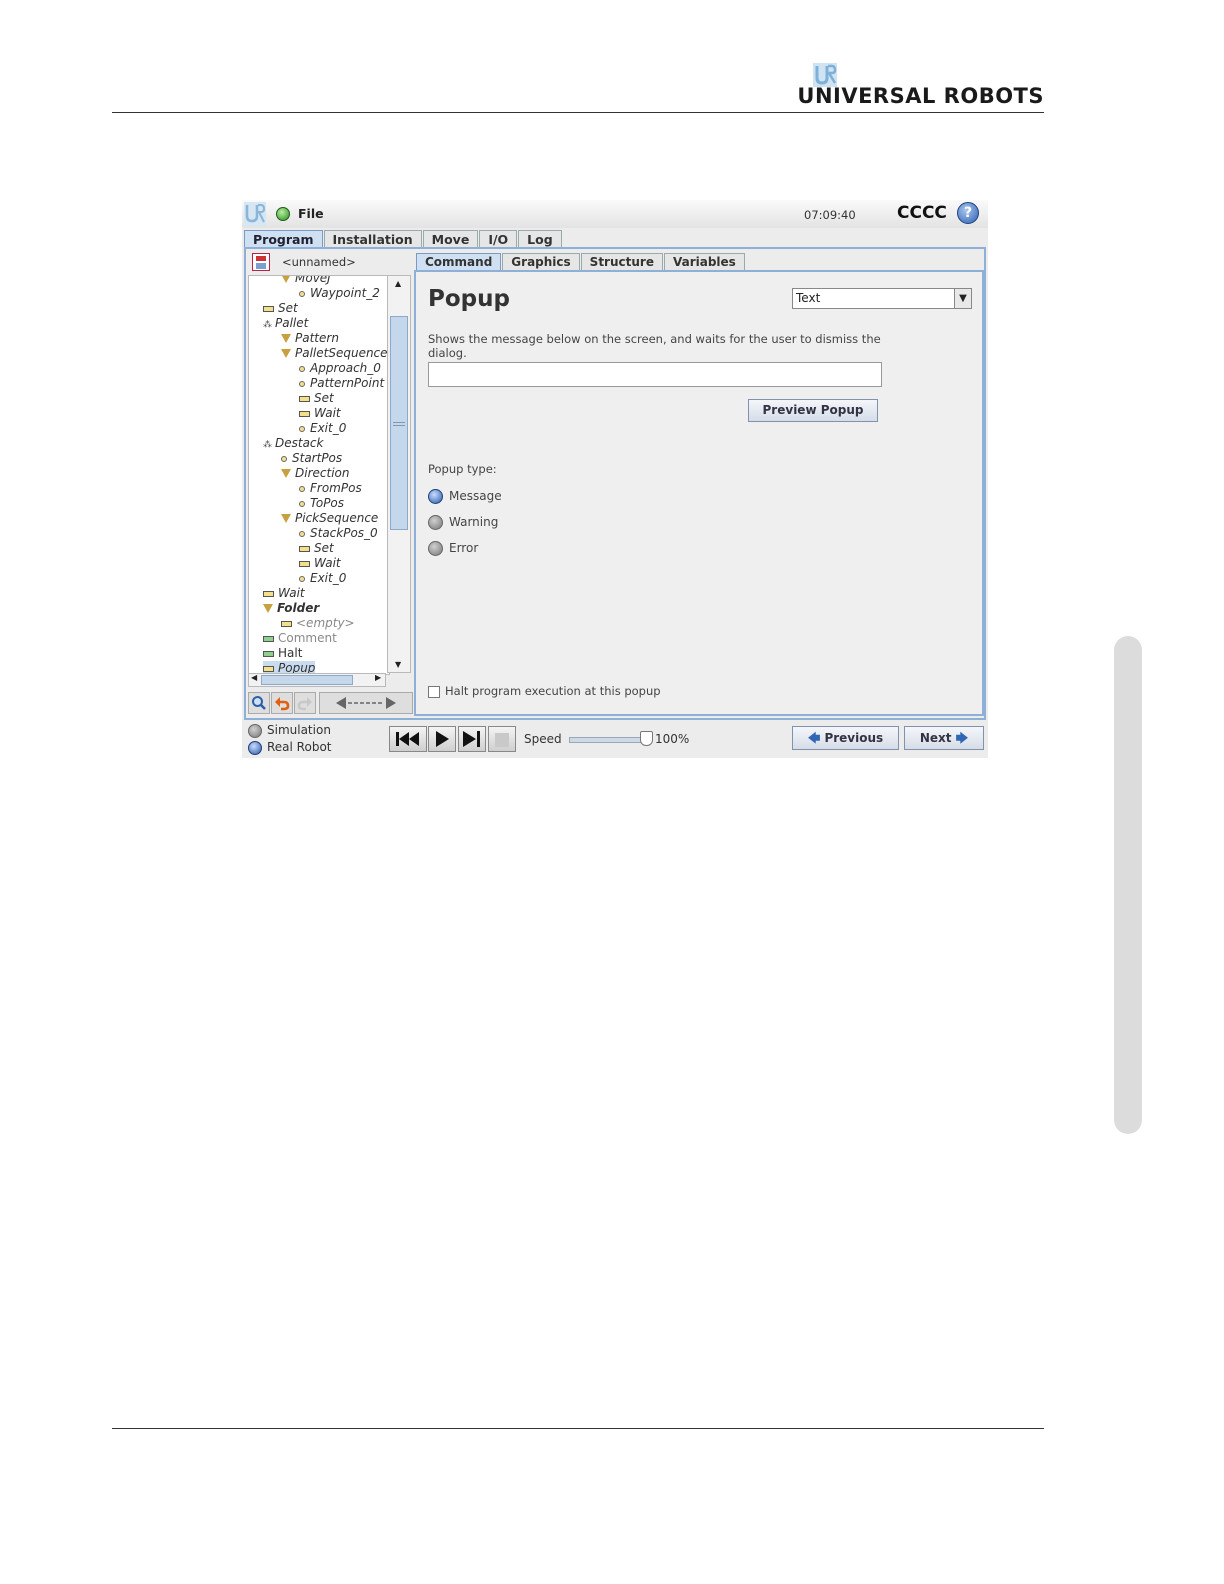 The width and height of the screenshot is (1224, 1584). I want to click on search-icon, so click(259, 703).